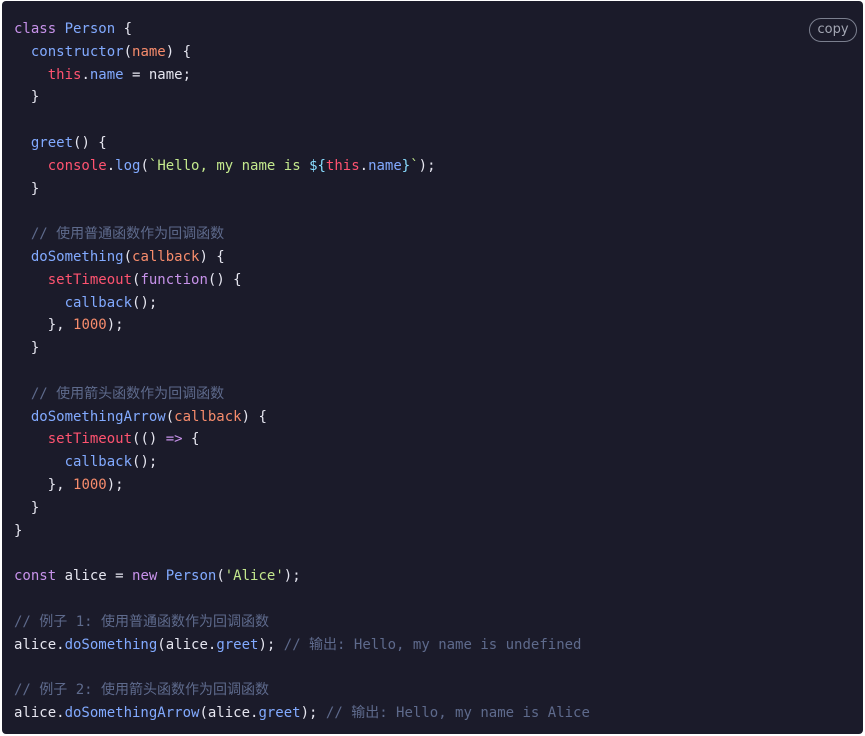 The height and width of the screenshot is (736, 865). Describe the element at coordinates (302, 52) in the screenshot. I see `code-line: constructor(name) {` at that location.